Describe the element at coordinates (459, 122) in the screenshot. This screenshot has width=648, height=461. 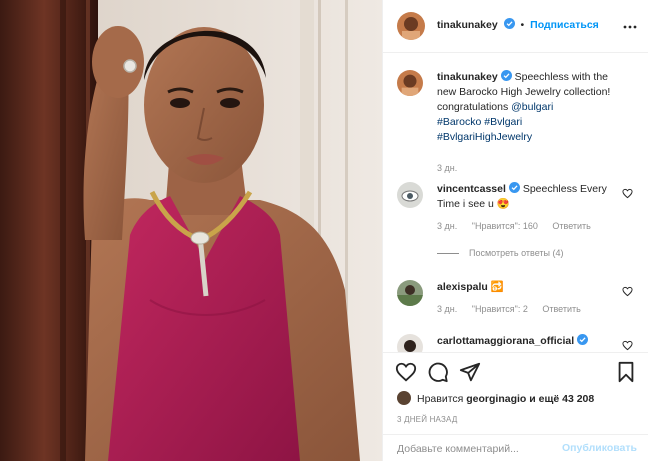
I see `hashtag-link: #Barocko` at that location.